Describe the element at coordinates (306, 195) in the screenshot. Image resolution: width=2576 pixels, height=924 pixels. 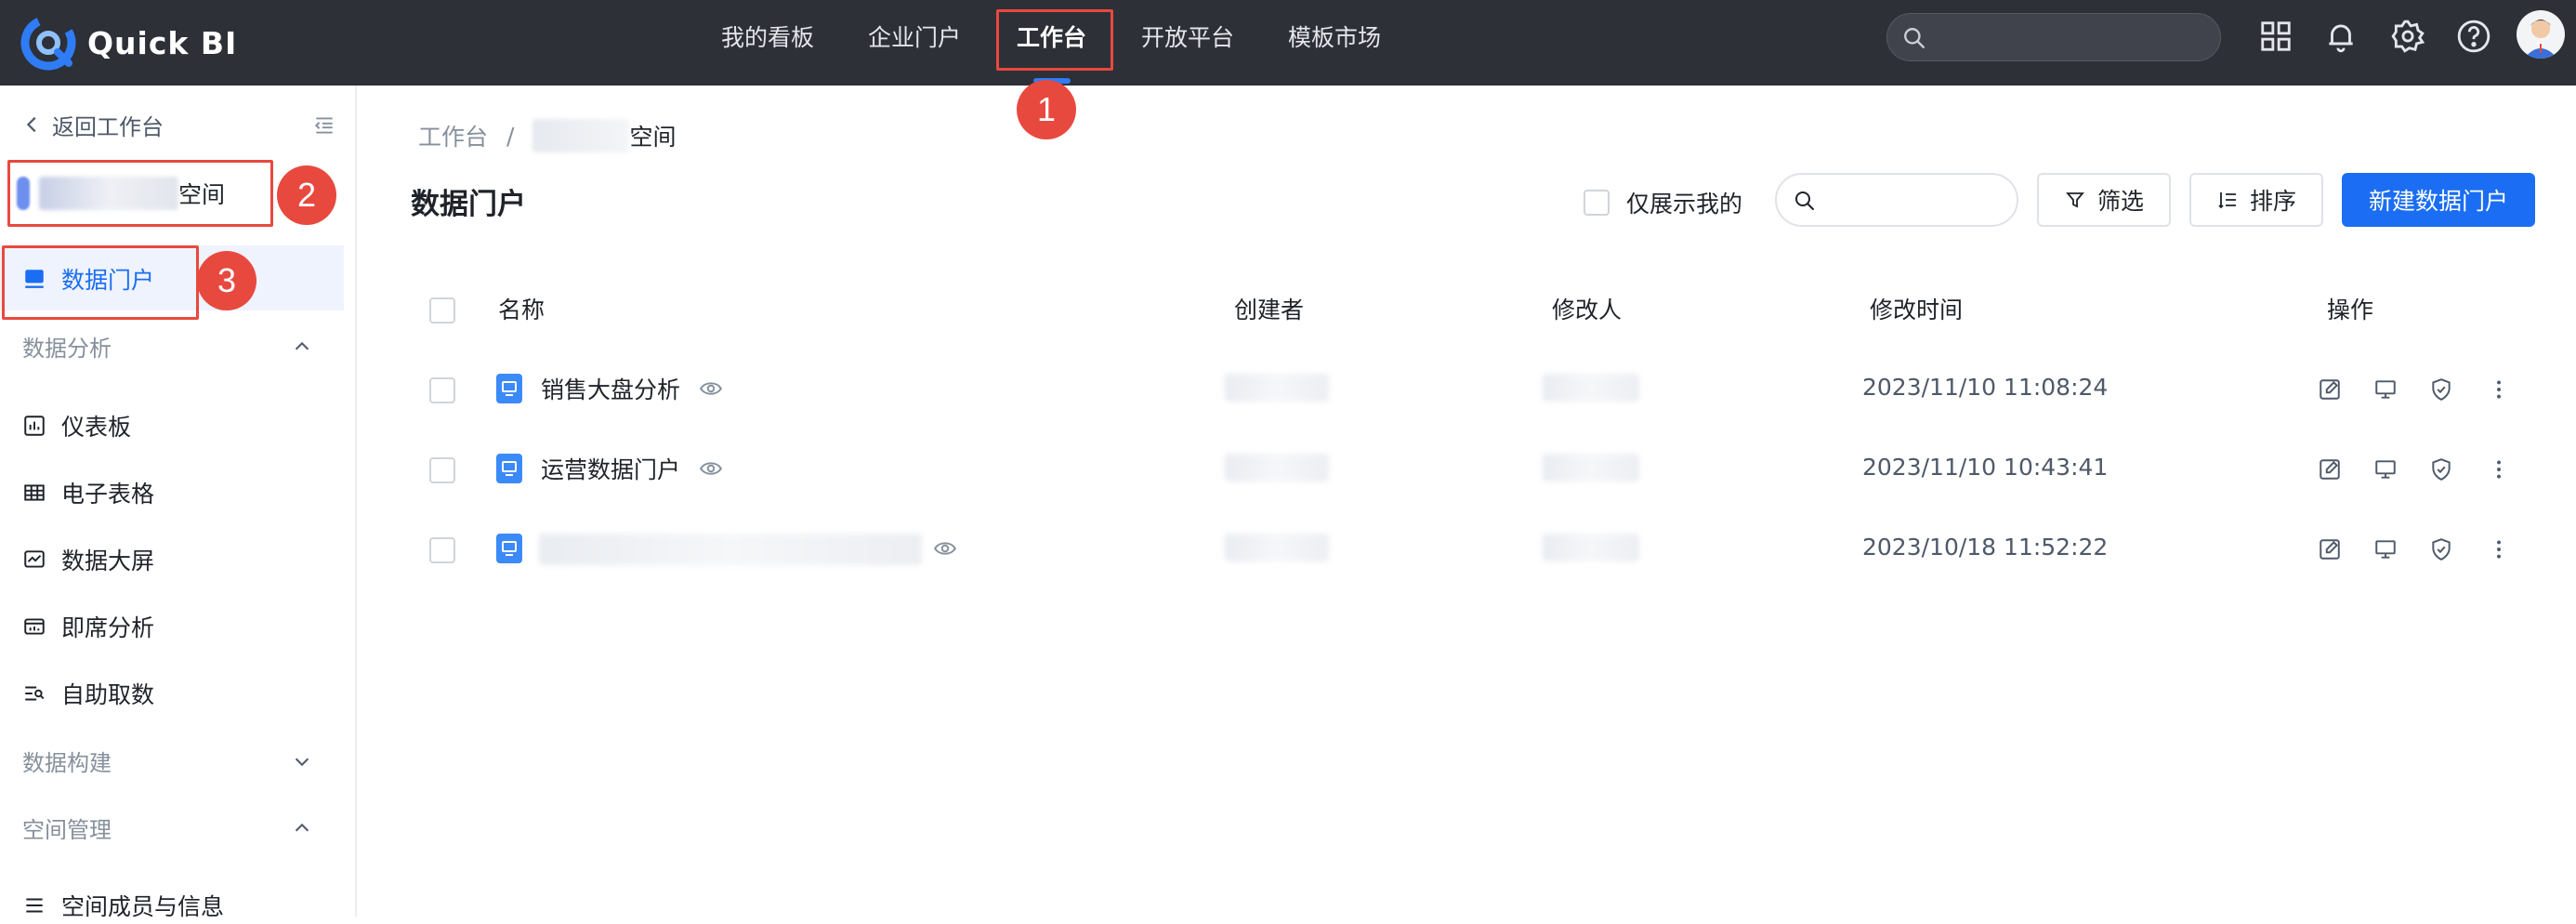
I see `annotation-badge-2: 2` at that location.